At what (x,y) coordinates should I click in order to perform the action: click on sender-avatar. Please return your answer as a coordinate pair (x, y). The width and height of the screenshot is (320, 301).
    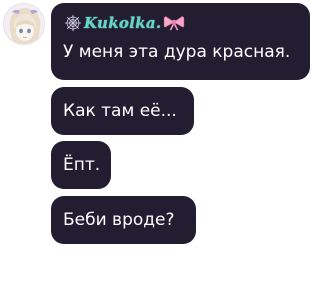
    Looking at the image, I should click on (24, 24).